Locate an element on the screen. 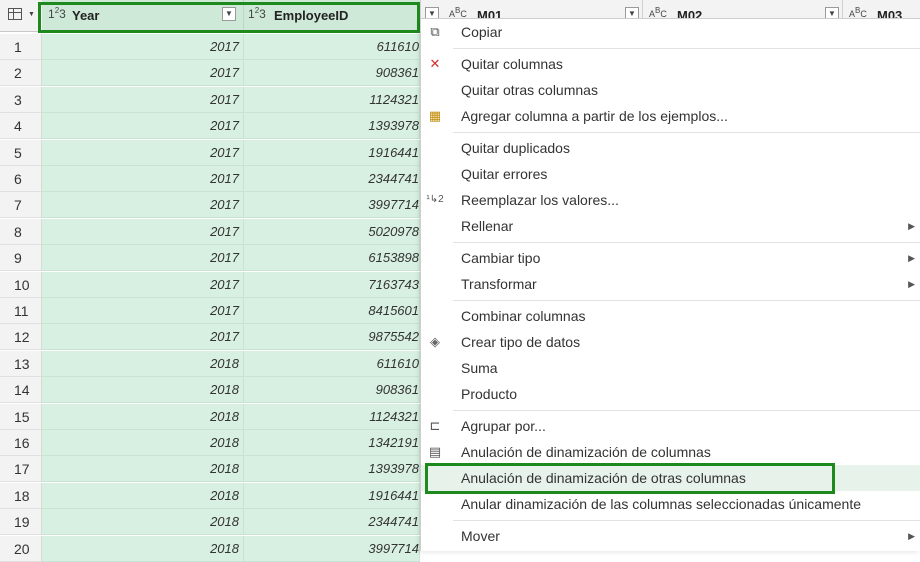  employeeid-cell: 8415601 is located at coordinates (332, 311).